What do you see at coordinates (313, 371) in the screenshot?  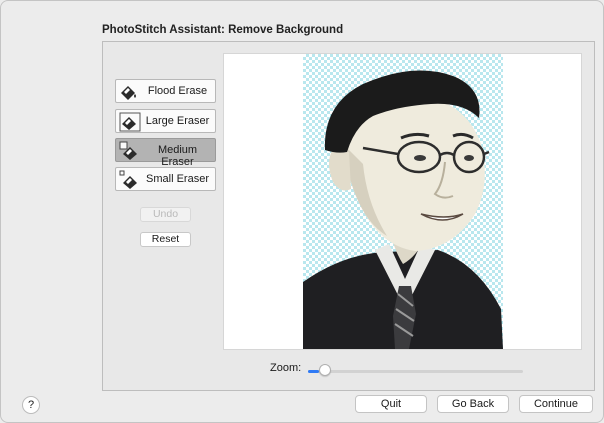 I see `zoom-slider-fill` at bounding box center [313, 371].